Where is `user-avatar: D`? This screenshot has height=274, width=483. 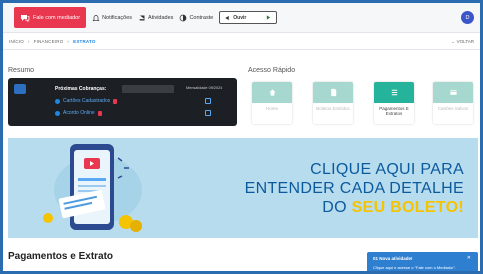
user-avatar: D is located at coordinates (467, 17).